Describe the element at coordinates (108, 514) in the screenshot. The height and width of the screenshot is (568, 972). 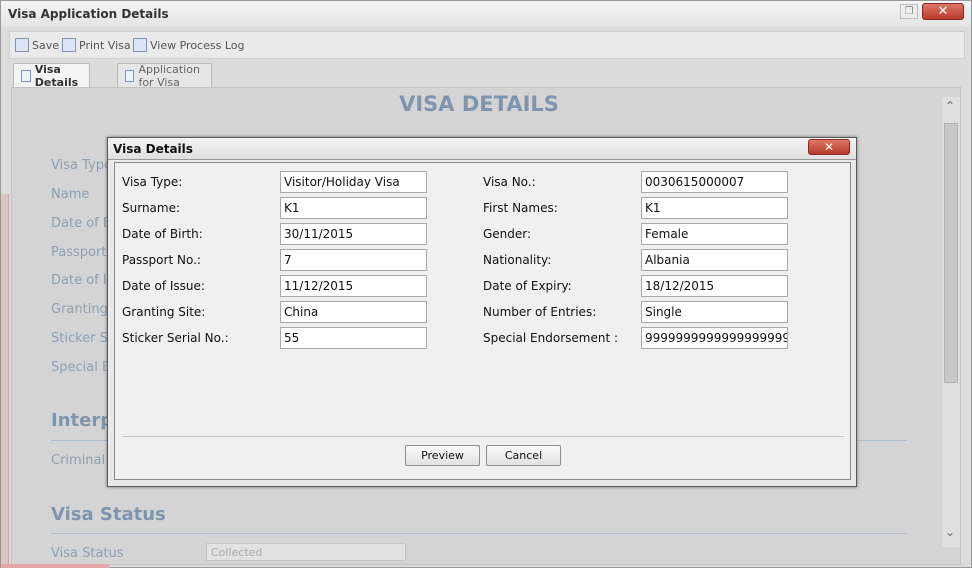
I see `section-visa-status-heading: Visa Status` at that location.